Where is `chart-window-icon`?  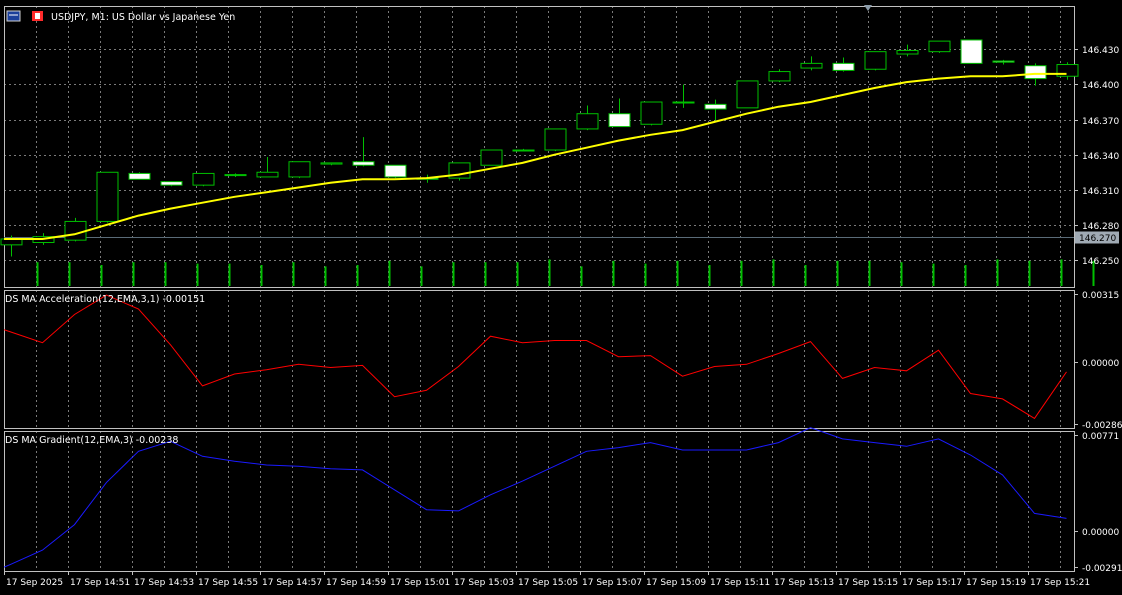 chart-window-icon is located at coordinates (13, 16).